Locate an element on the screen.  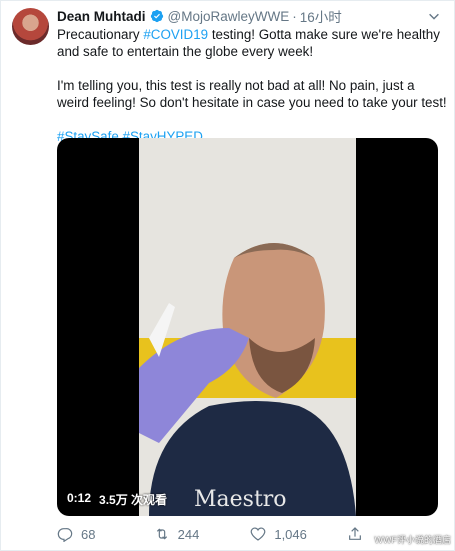
video-meta: 0:12 3.5万 次观看 is located at coordinates (117, 499).